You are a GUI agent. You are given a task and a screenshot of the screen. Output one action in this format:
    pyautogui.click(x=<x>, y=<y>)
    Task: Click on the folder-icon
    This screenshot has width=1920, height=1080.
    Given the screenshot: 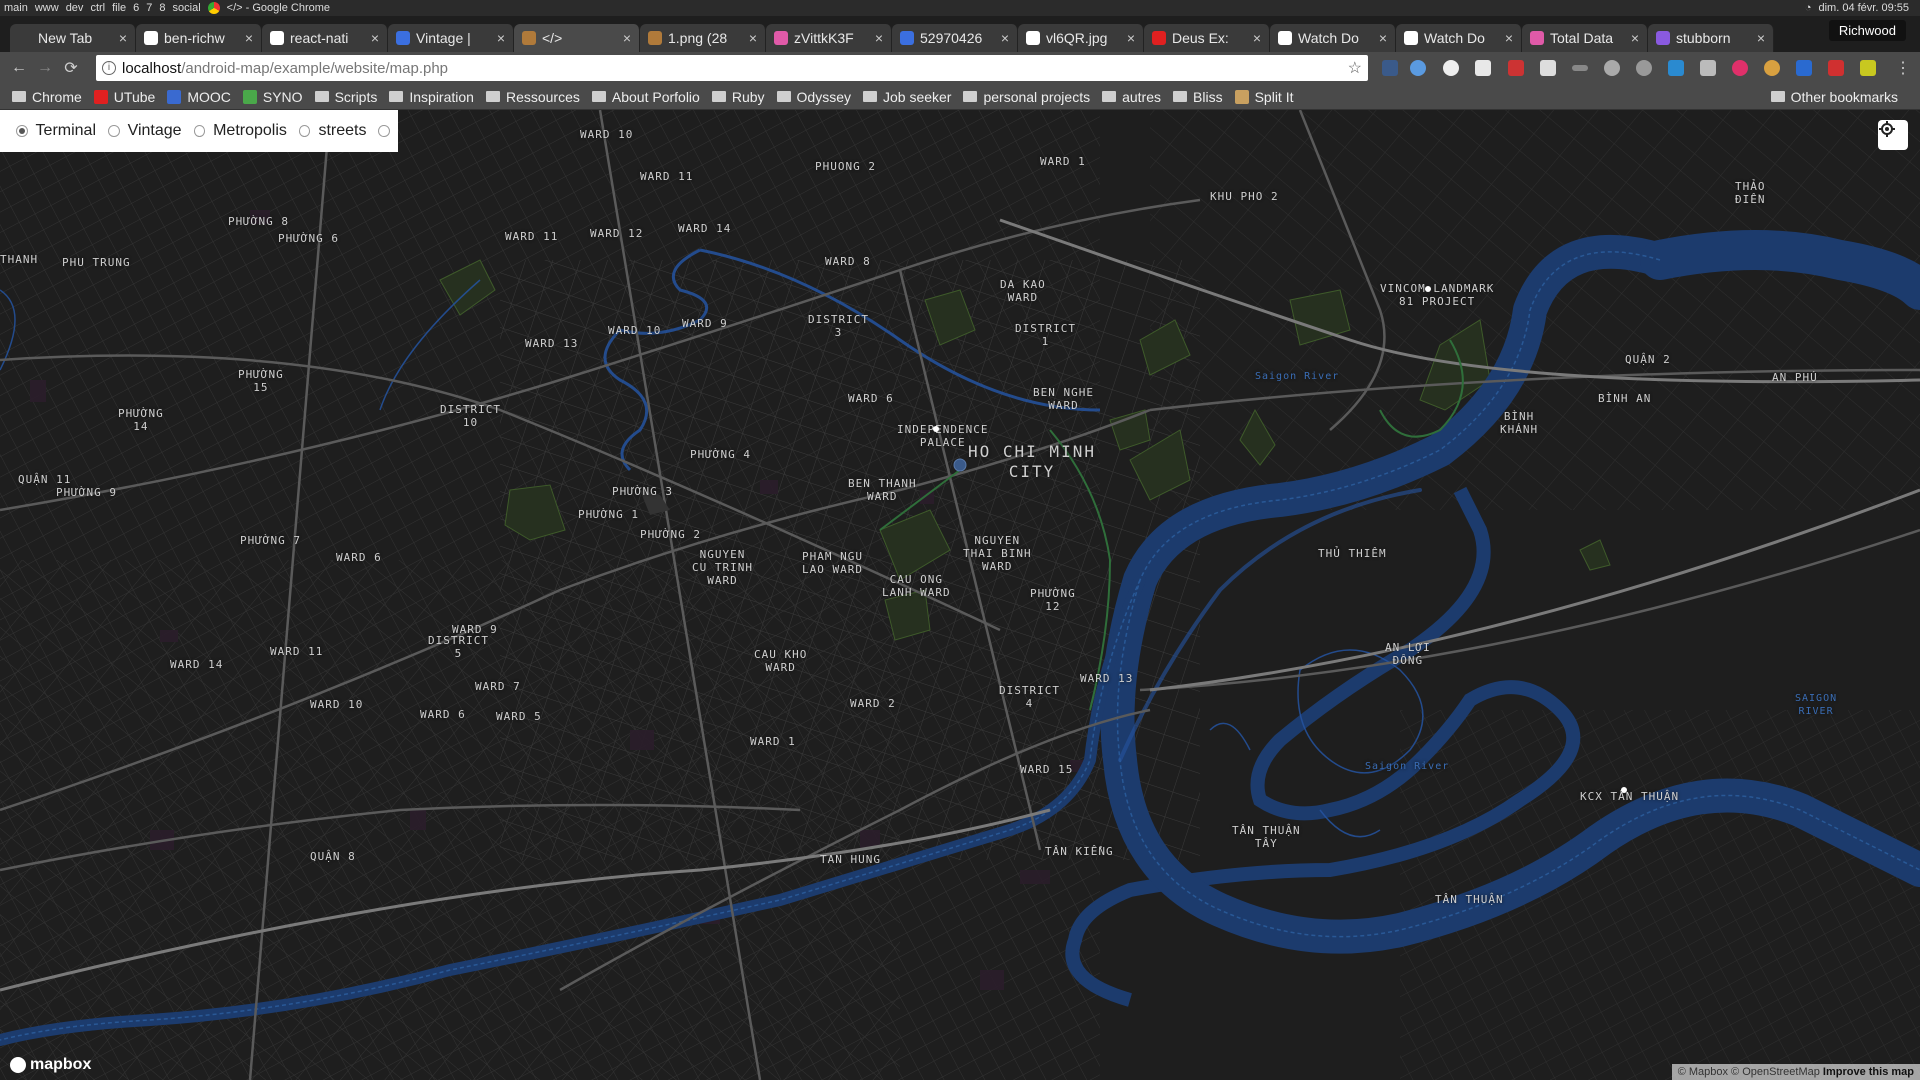 What is the action you would take?
    pyautogui.click(x=869, y=96)
    